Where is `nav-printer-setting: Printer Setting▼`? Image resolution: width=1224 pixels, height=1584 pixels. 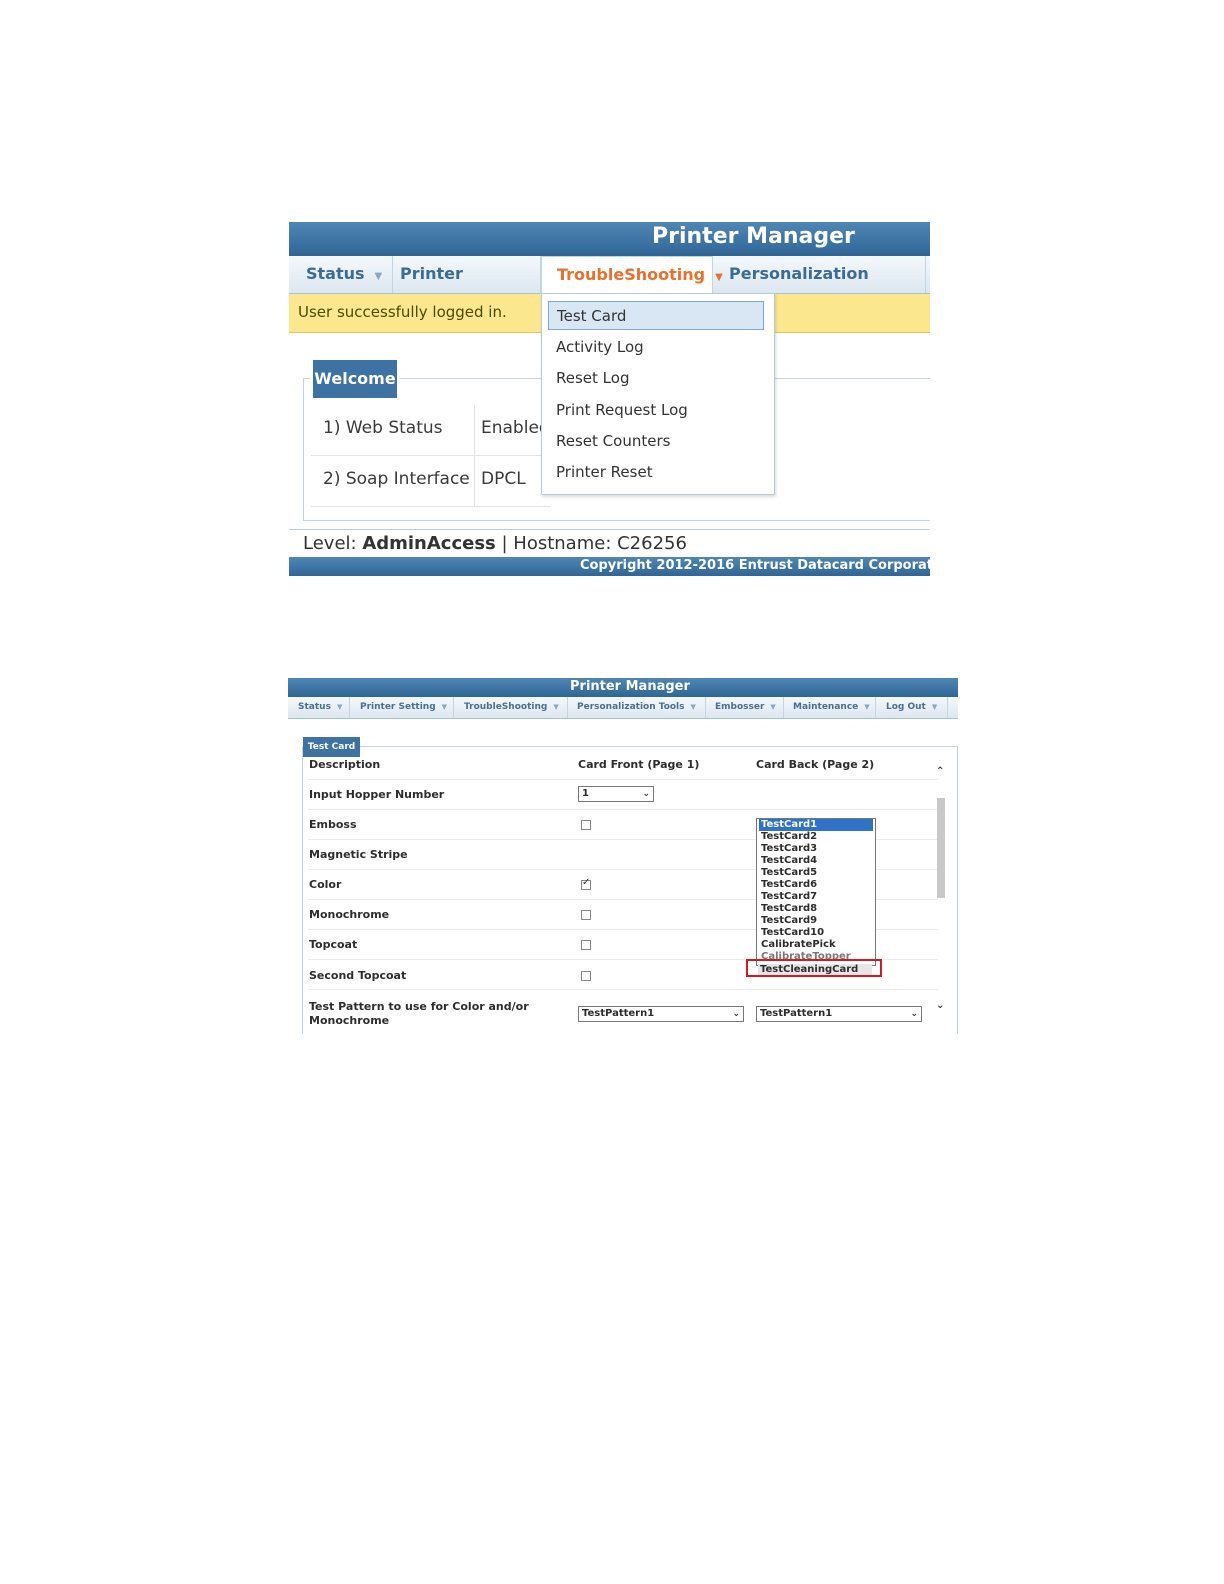 nav-printer-setting: Printer Setting▼ is located at coordinates (467, 287).